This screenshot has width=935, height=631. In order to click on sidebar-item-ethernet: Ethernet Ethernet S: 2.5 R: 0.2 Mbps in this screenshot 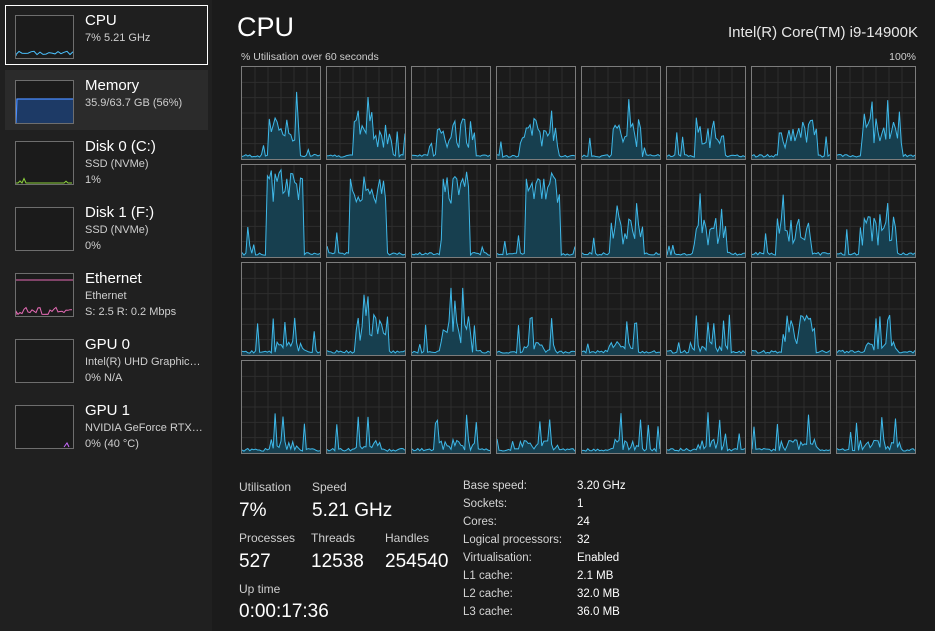, I will do `click(106, 293)`.